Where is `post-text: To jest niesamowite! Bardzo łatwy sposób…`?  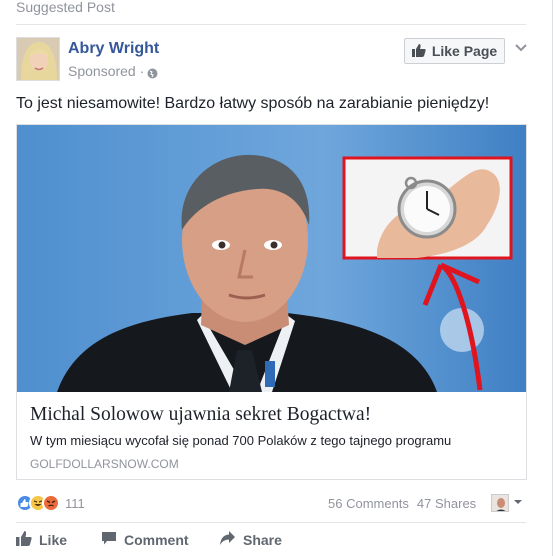
post-text: To jest niesamowite! Bardzo łatwy sposób… is located at coordinates (253, 103).